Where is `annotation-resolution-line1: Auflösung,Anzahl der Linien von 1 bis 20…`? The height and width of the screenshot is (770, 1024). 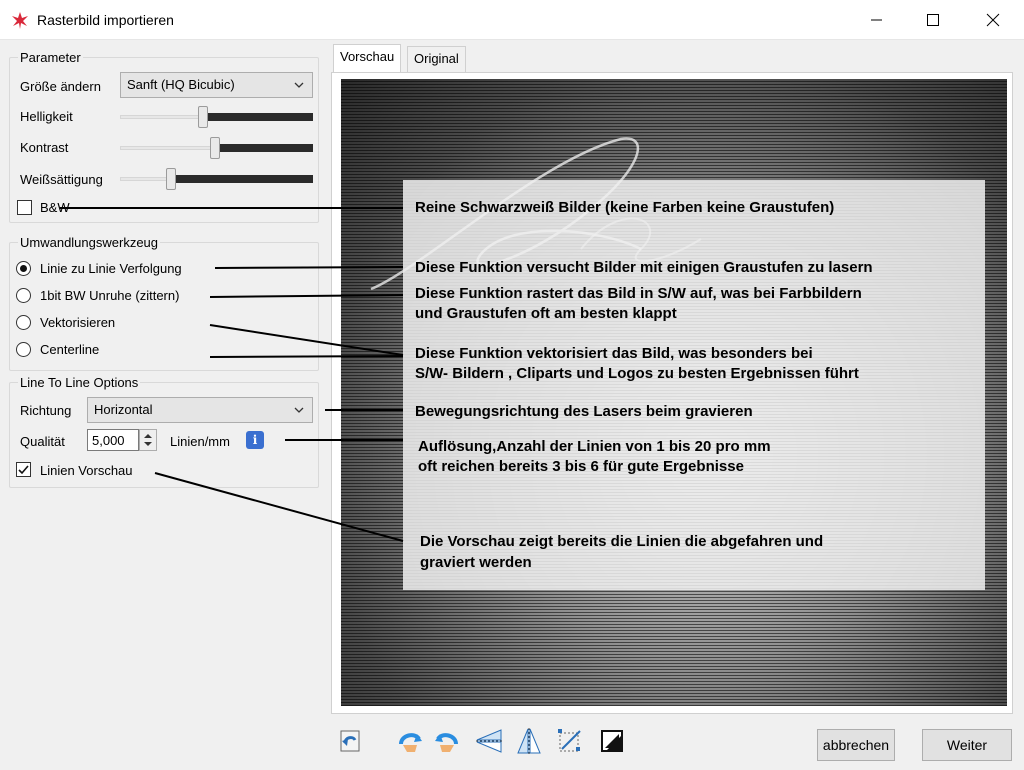 annotation-resolution-line1: Auflösung,Anzahl der Linien von 1 bis 20… is located at coordinates (594, 446).